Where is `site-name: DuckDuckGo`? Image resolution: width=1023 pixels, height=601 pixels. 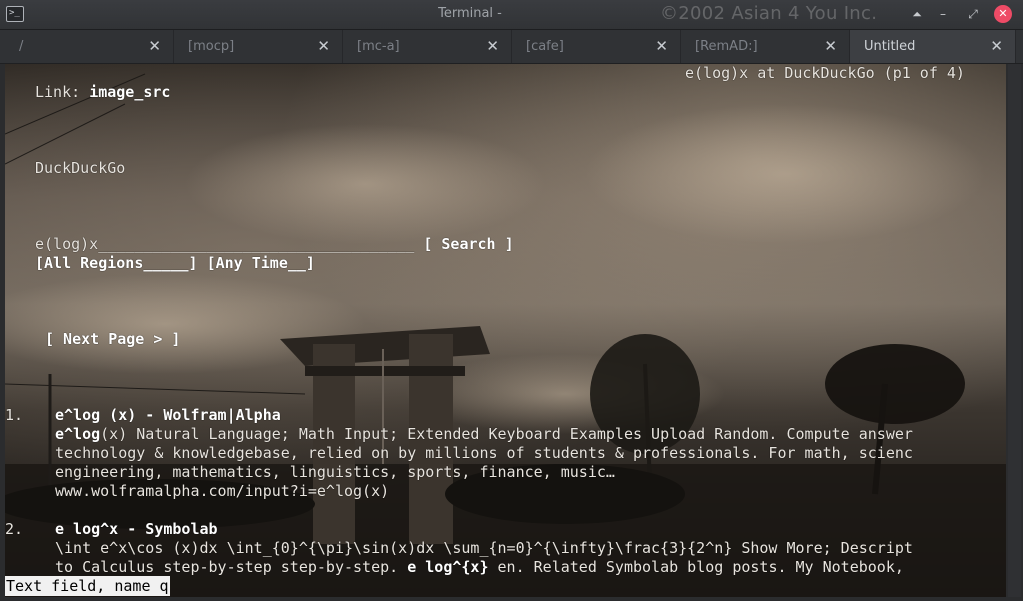 site-name: DuckDuckGo is located at coordinates (80, 168).